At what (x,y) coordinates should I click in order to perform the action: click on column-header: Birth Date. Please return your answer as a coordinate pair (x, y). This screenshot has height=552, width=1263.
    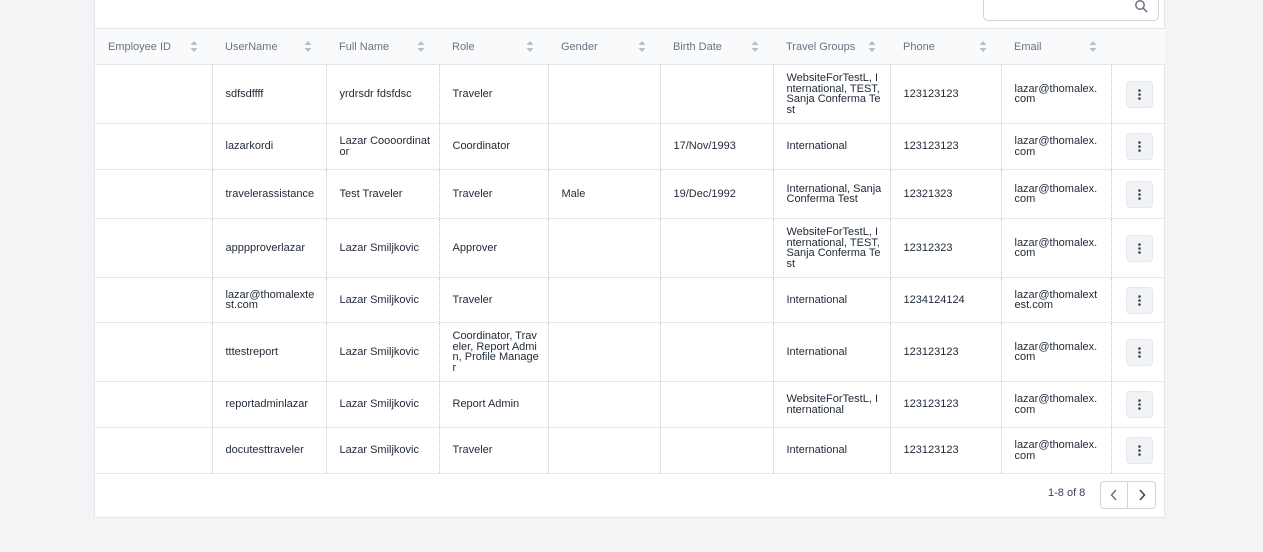
    Looking at the image, I should click on (716, 46).